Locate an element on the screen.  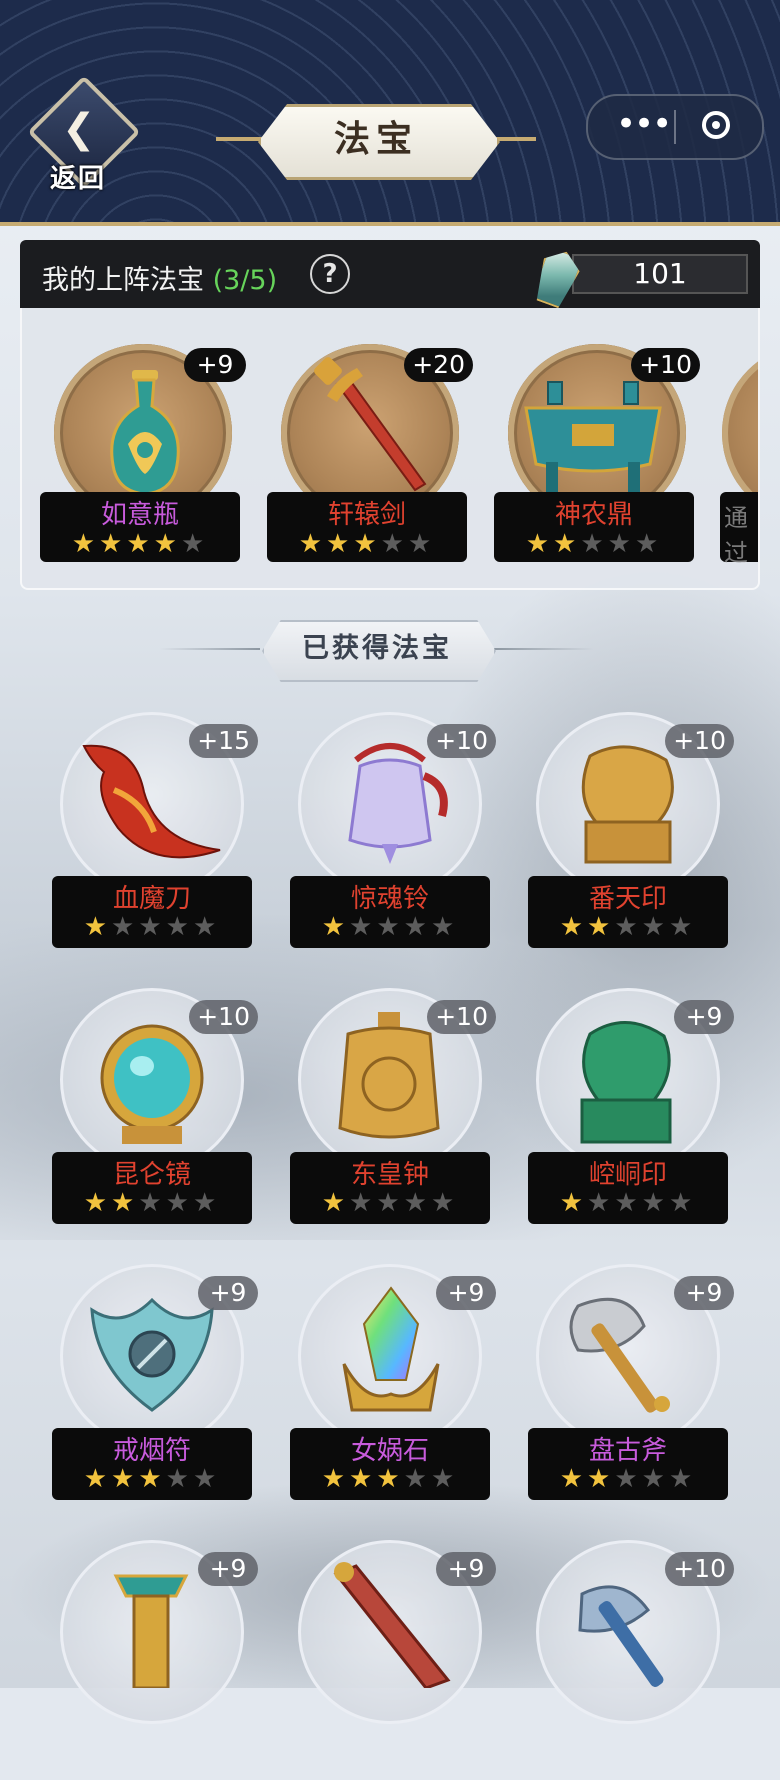
more-menu-icon: ••• is located at coordinates (644, 124).